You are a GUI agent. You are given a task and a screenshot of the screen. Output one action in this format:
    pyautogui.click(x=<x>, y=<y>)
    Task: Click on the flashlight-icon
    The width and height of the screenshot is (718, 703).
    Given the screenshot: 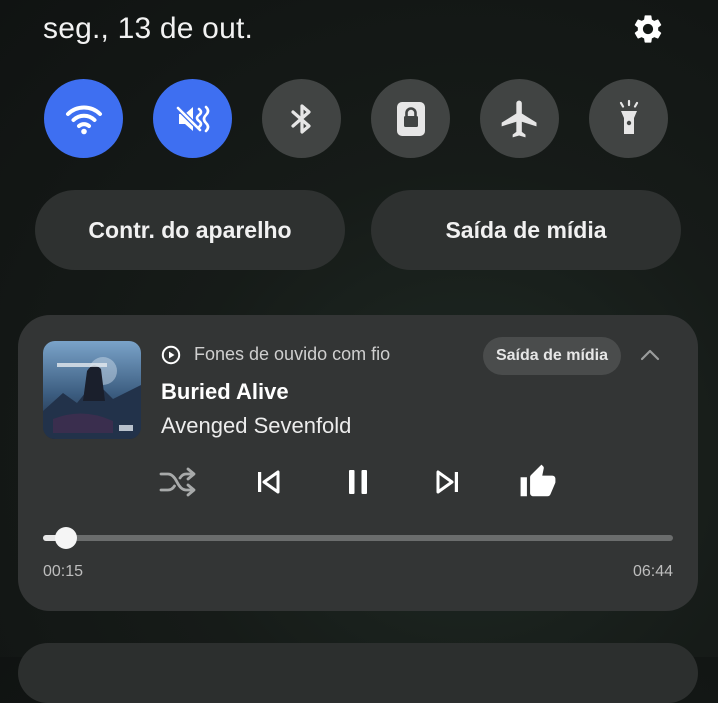 What is the action you would take?
    pyautogui.click(x=629, y=119)
    